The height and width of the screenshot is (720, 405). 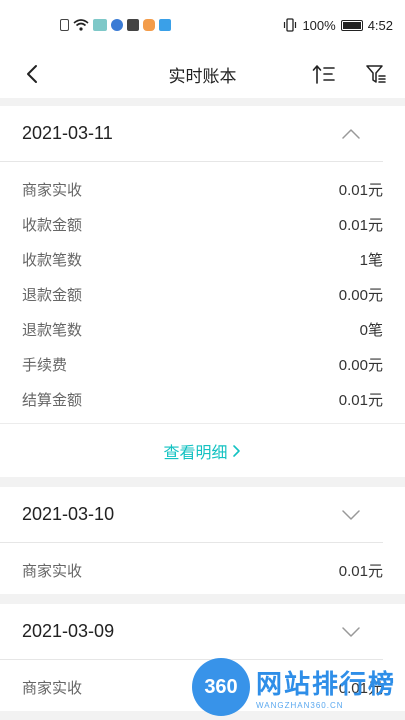 I want to click on info-notification-icon, so click(x=133, y=25).